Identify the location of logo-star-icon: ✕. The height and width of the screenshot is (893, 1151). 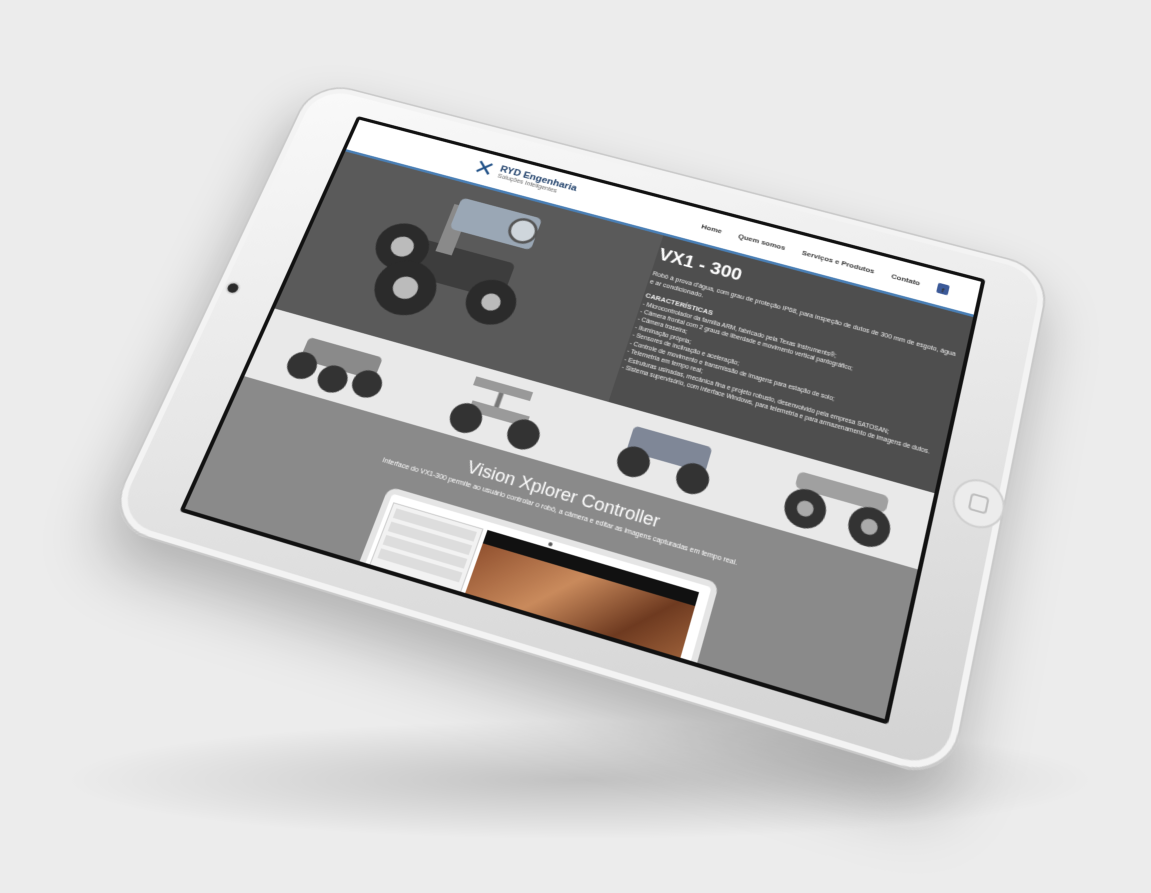
(484, 168).